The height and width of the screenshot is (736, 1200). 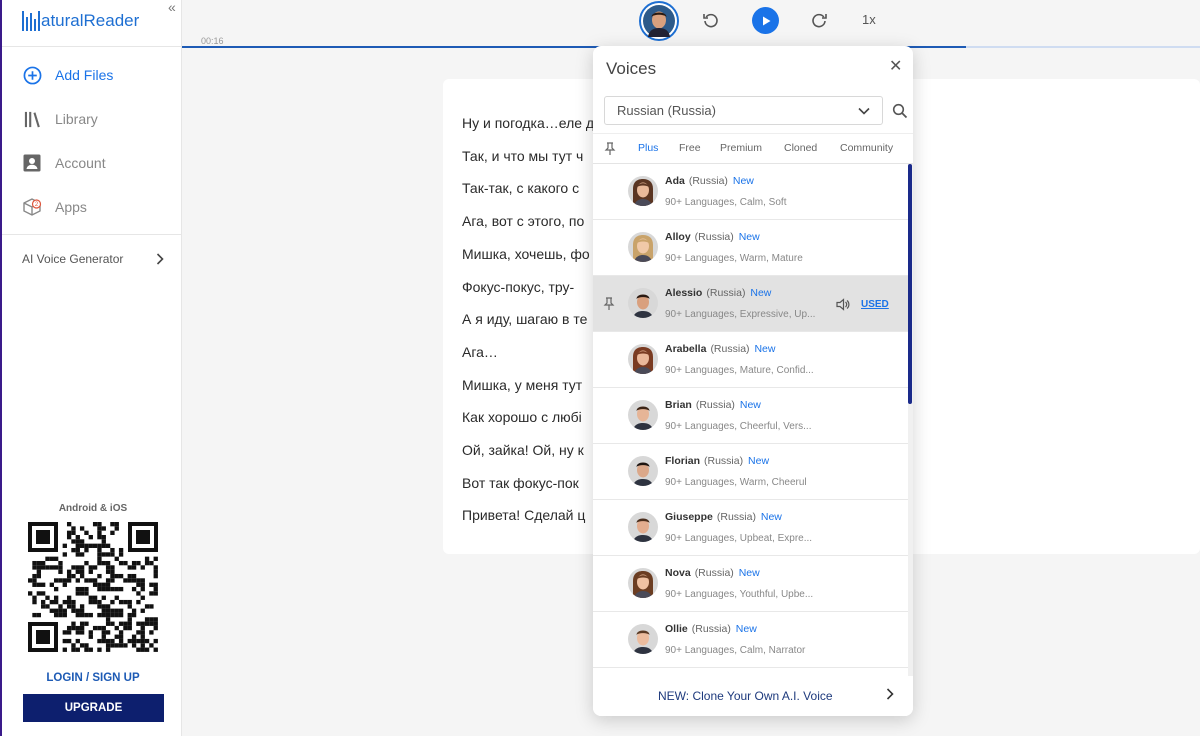 What do you see at coordinates (910, 284) in the screenshot?
I see `scroll-thumb` at bounding box center [910, 284].